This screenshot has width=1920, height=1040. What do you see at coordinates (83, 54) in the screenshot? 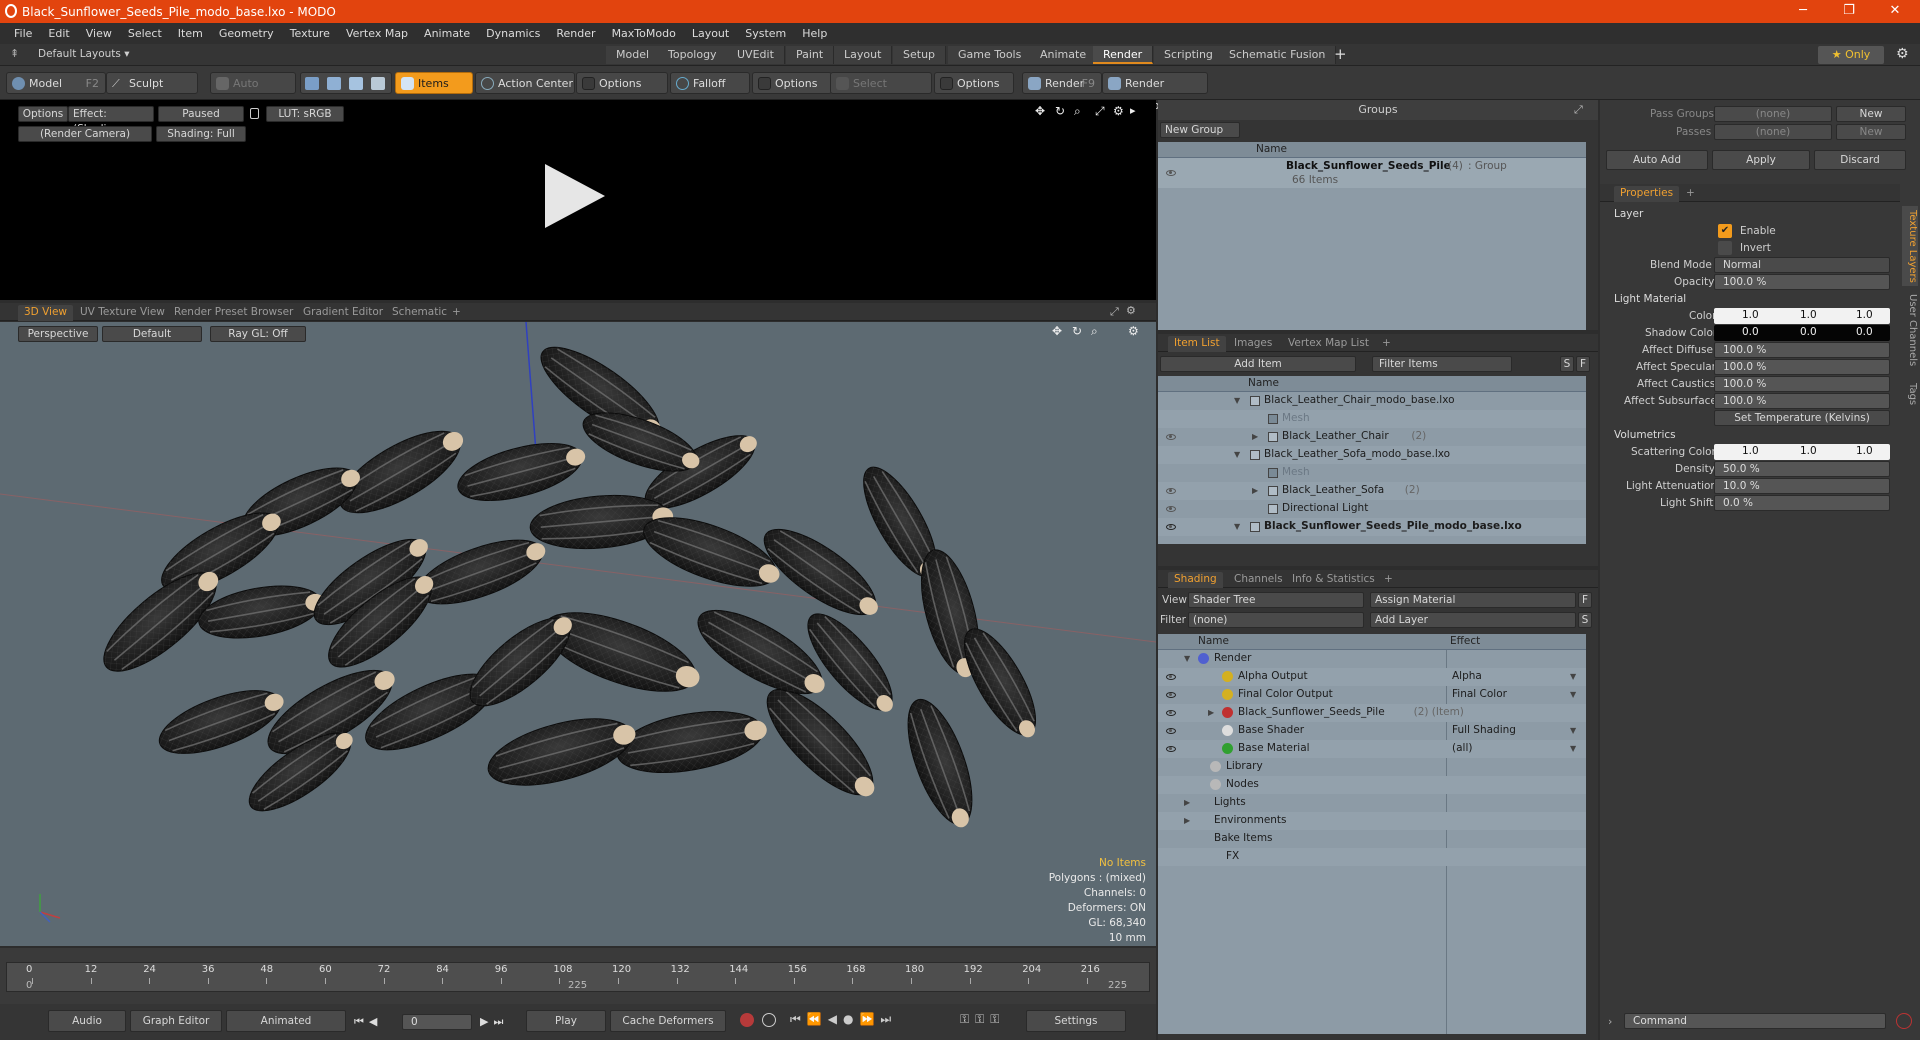
I see `default-layouts-dropdown: Default Layouts ▾` at bounding box center [83, 54].